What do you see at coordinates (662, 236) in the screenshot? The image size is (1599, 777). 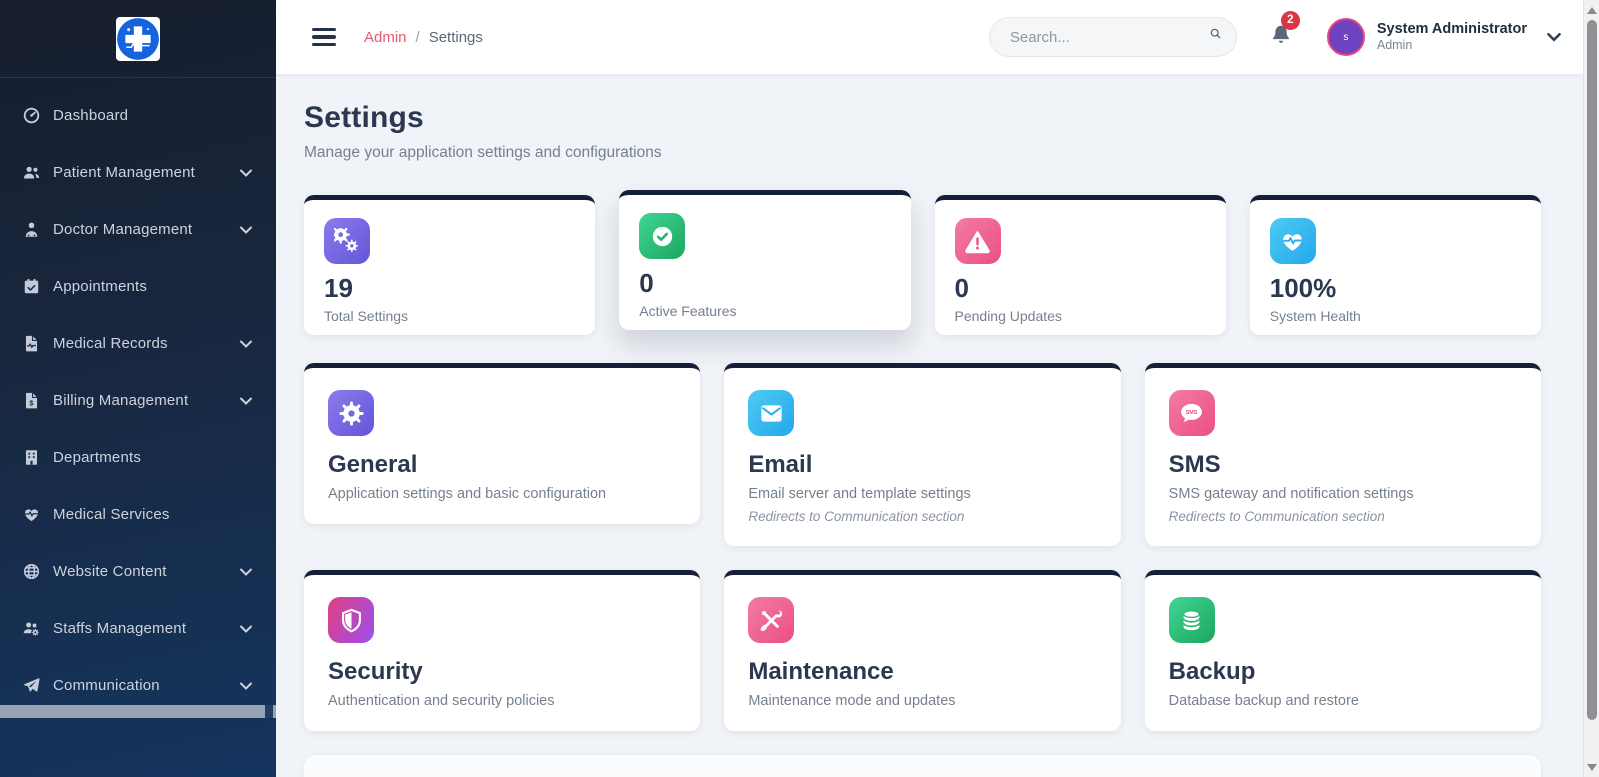 I see `circle-check-icon` at bounding box center [662, 236].